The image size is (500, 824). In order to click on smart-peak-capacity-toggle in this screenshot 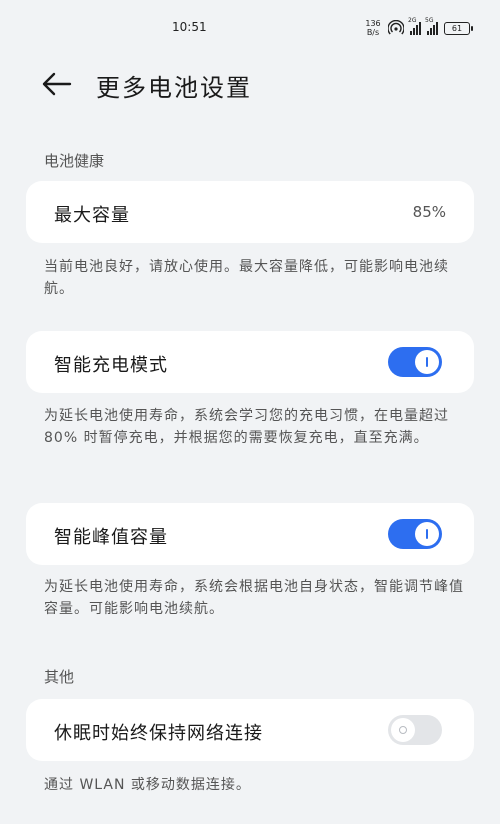, I will do `click(415, 534)`.